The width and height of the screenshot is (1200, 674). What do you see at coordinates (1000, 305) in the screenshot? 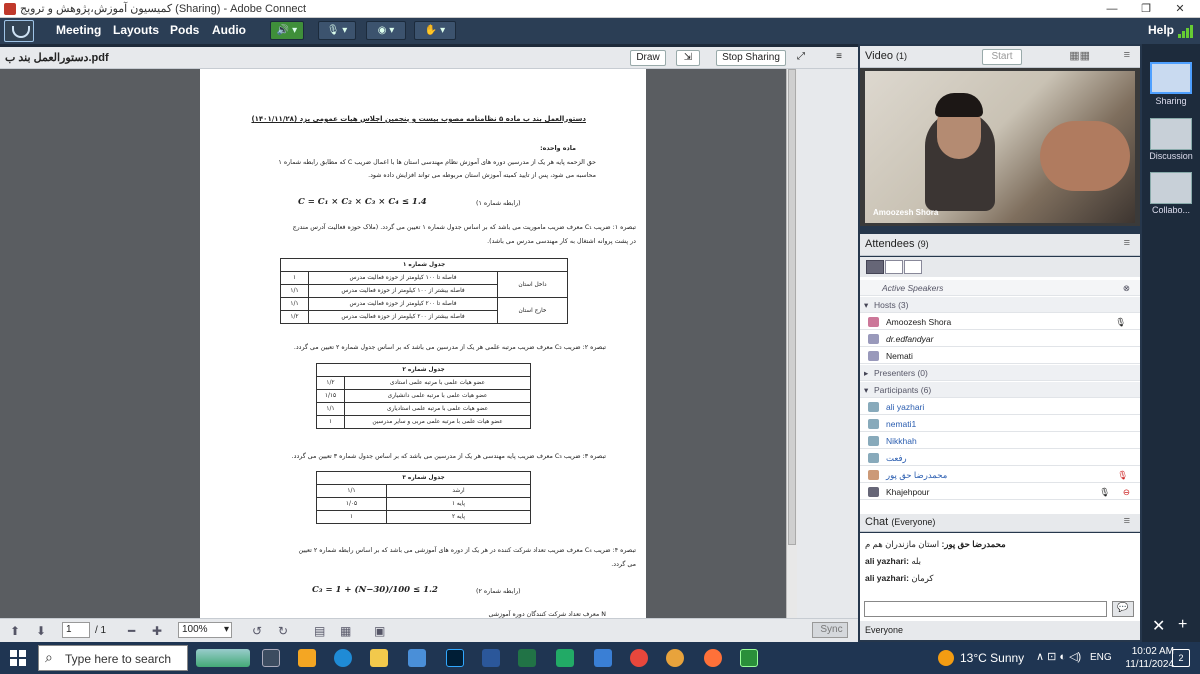
I see `hosts-section-header: ▾ Hosts (3)` at bounding box center [1000, 305].